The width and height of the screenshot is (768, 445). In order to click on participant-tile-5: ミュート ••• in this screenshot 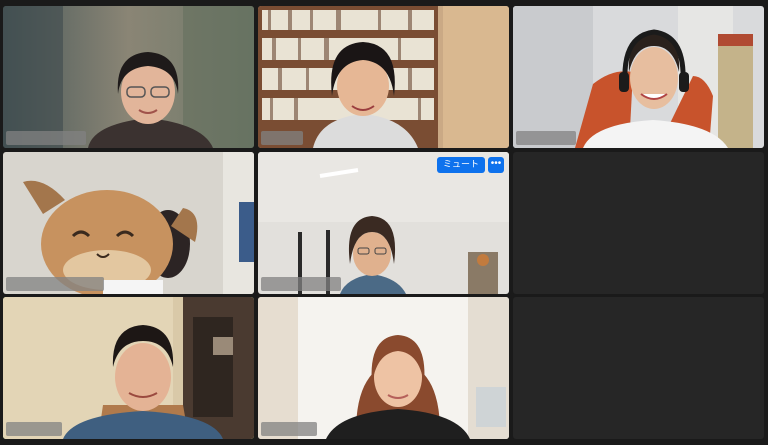, I will do `click(383, 223)`.